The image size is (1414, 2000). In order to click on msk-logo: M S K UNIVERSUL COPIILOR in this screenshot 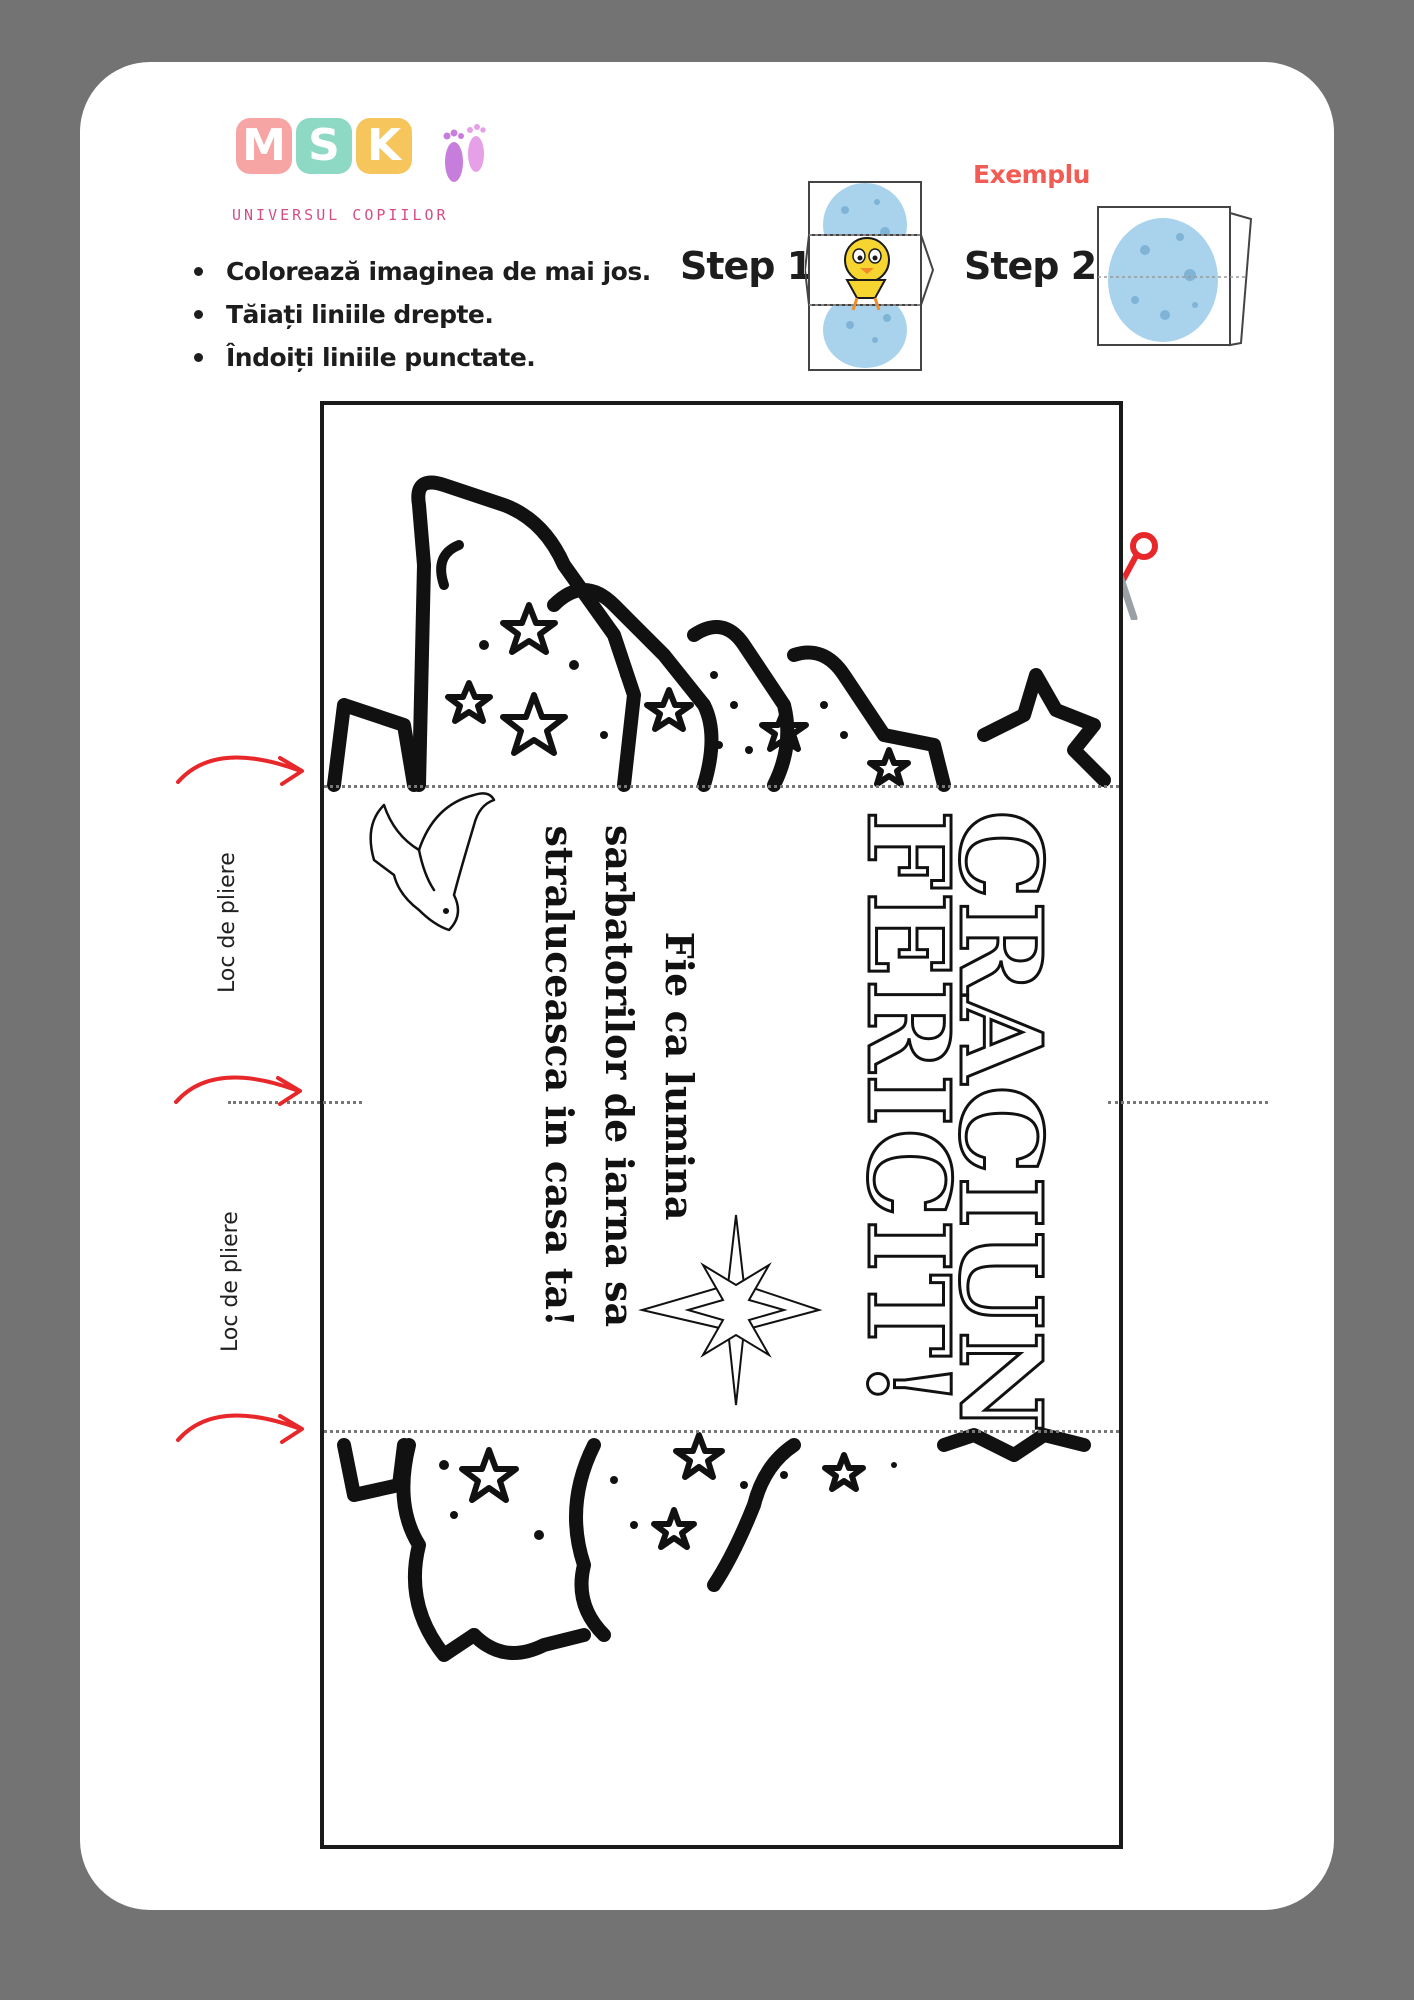, I will do `click(362, 173)`.